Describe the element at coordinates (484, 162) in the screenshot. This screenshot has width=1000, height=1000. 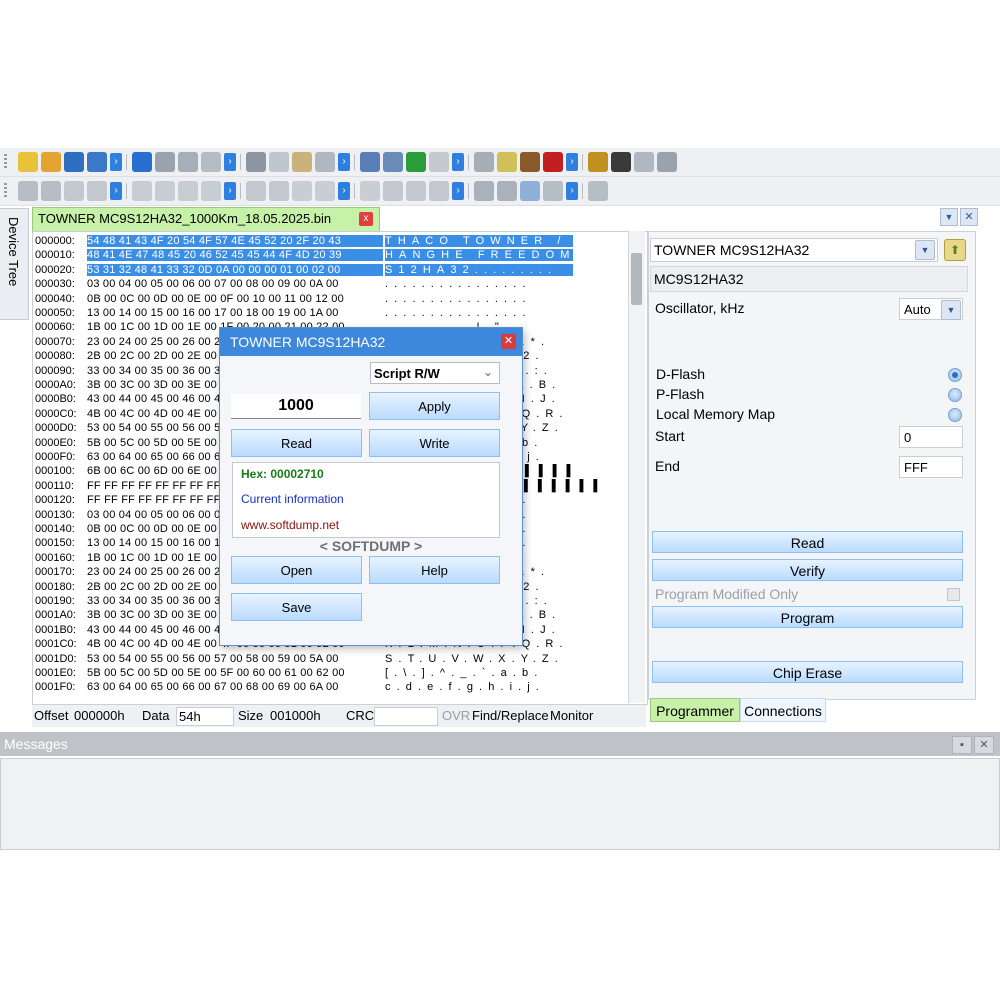
I see `page-icon` at that location.